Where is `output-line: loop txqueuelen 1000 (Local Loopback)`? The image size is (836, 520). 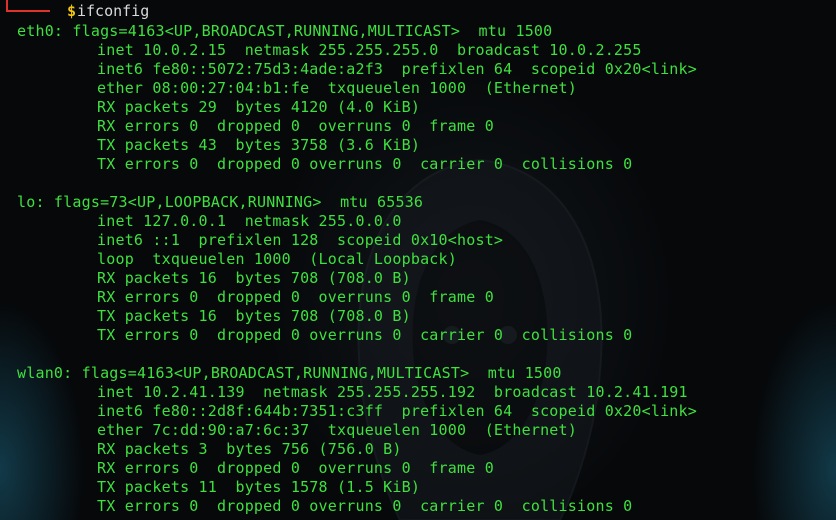 output-line: loop txqueuelen 1000 (Local Loopback) is located at coordinates (277, 259).